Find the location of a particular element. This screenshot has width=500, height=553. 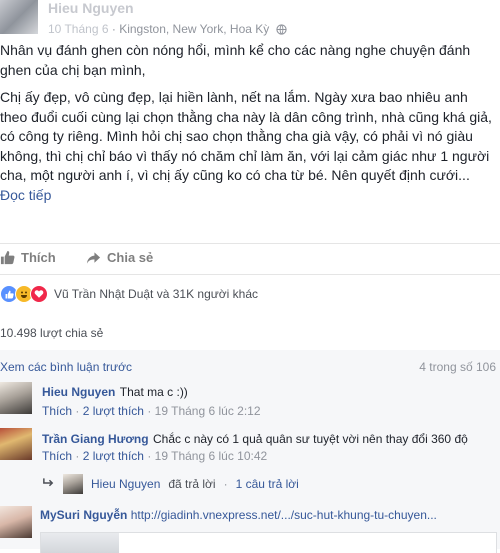

share-button: Chia sẻ is located at coordinates (119, 257).